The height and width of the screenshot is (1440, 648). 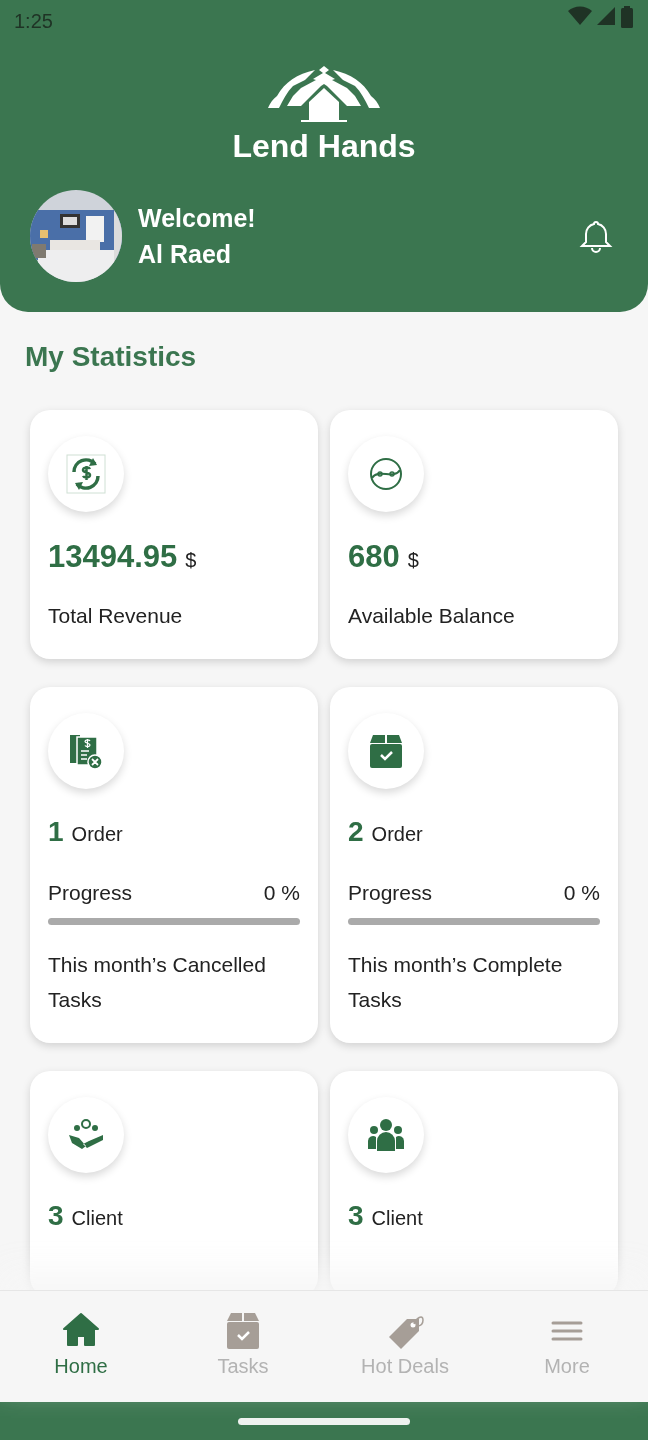 What do you see at coordinates (374, 556) in the screenshot?
I see `stat-value: 680` at bounding box center [374, 556].